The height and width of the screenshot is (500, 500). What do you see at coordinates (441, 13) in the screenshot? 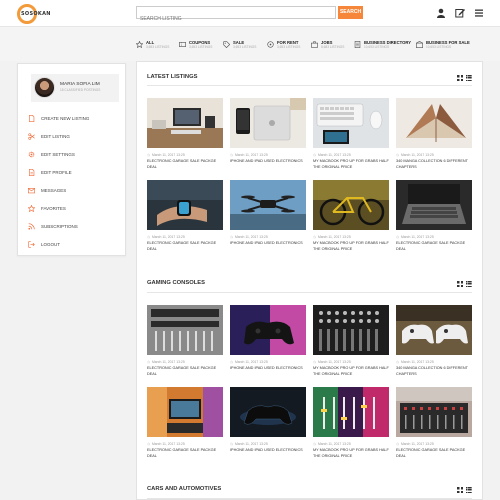
I see `user-icon` at bounding box center [441, 13].